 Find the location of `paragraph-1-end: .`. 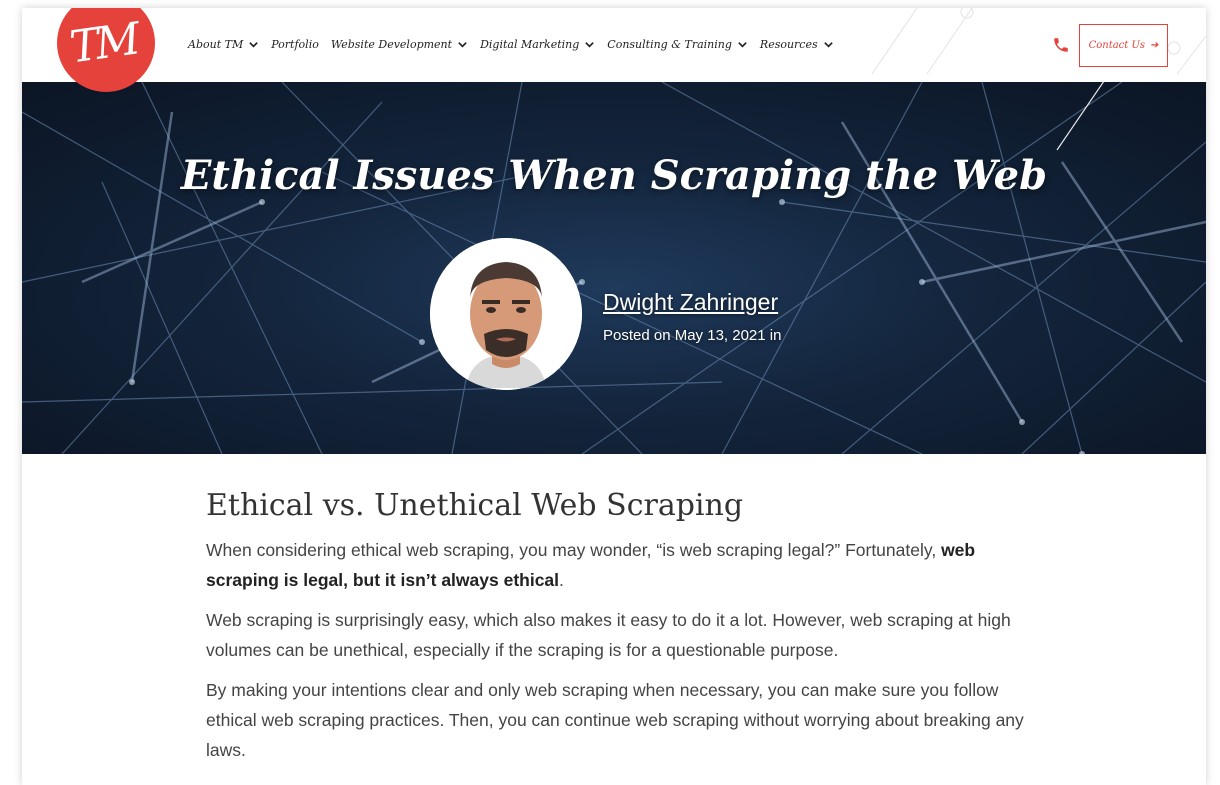

paragraph-1-end: . is located at coordinates (561, 580).